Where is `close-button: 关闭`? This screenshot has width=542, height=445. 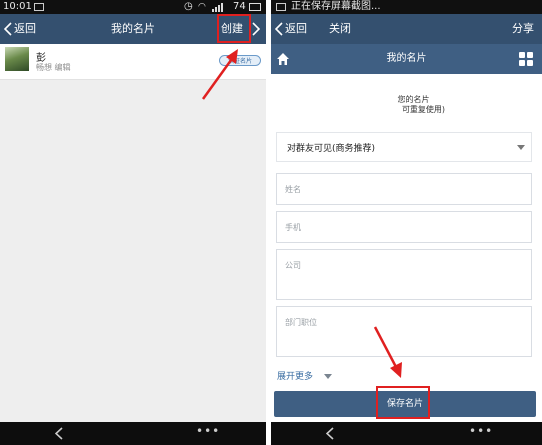 close-button: 关闭 is located at coordinates (340, 29).